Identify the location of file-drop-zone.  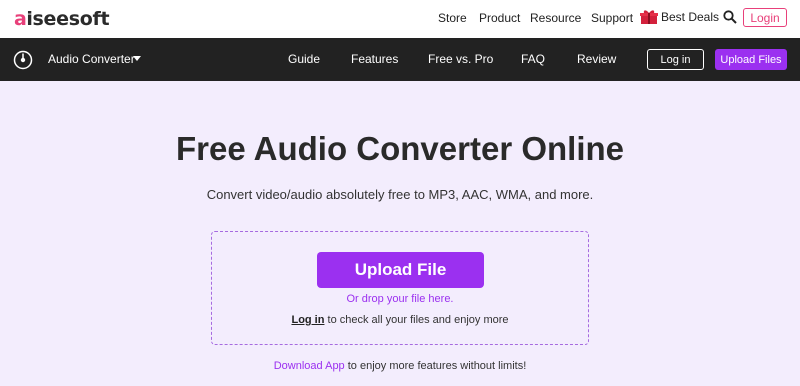
(400, 288).